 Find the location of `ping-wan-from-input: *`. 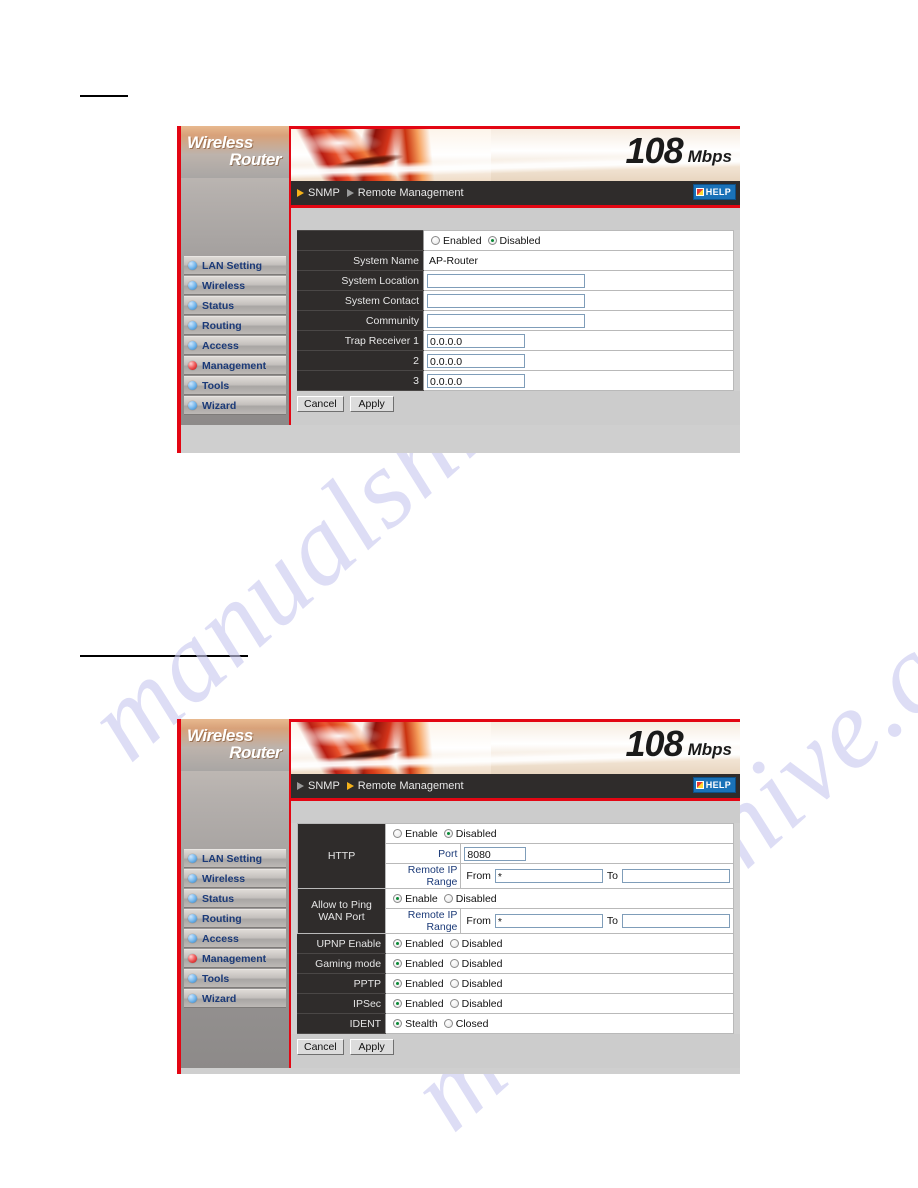

ping-wan-from-input: * is located at coordinates (548, 921).